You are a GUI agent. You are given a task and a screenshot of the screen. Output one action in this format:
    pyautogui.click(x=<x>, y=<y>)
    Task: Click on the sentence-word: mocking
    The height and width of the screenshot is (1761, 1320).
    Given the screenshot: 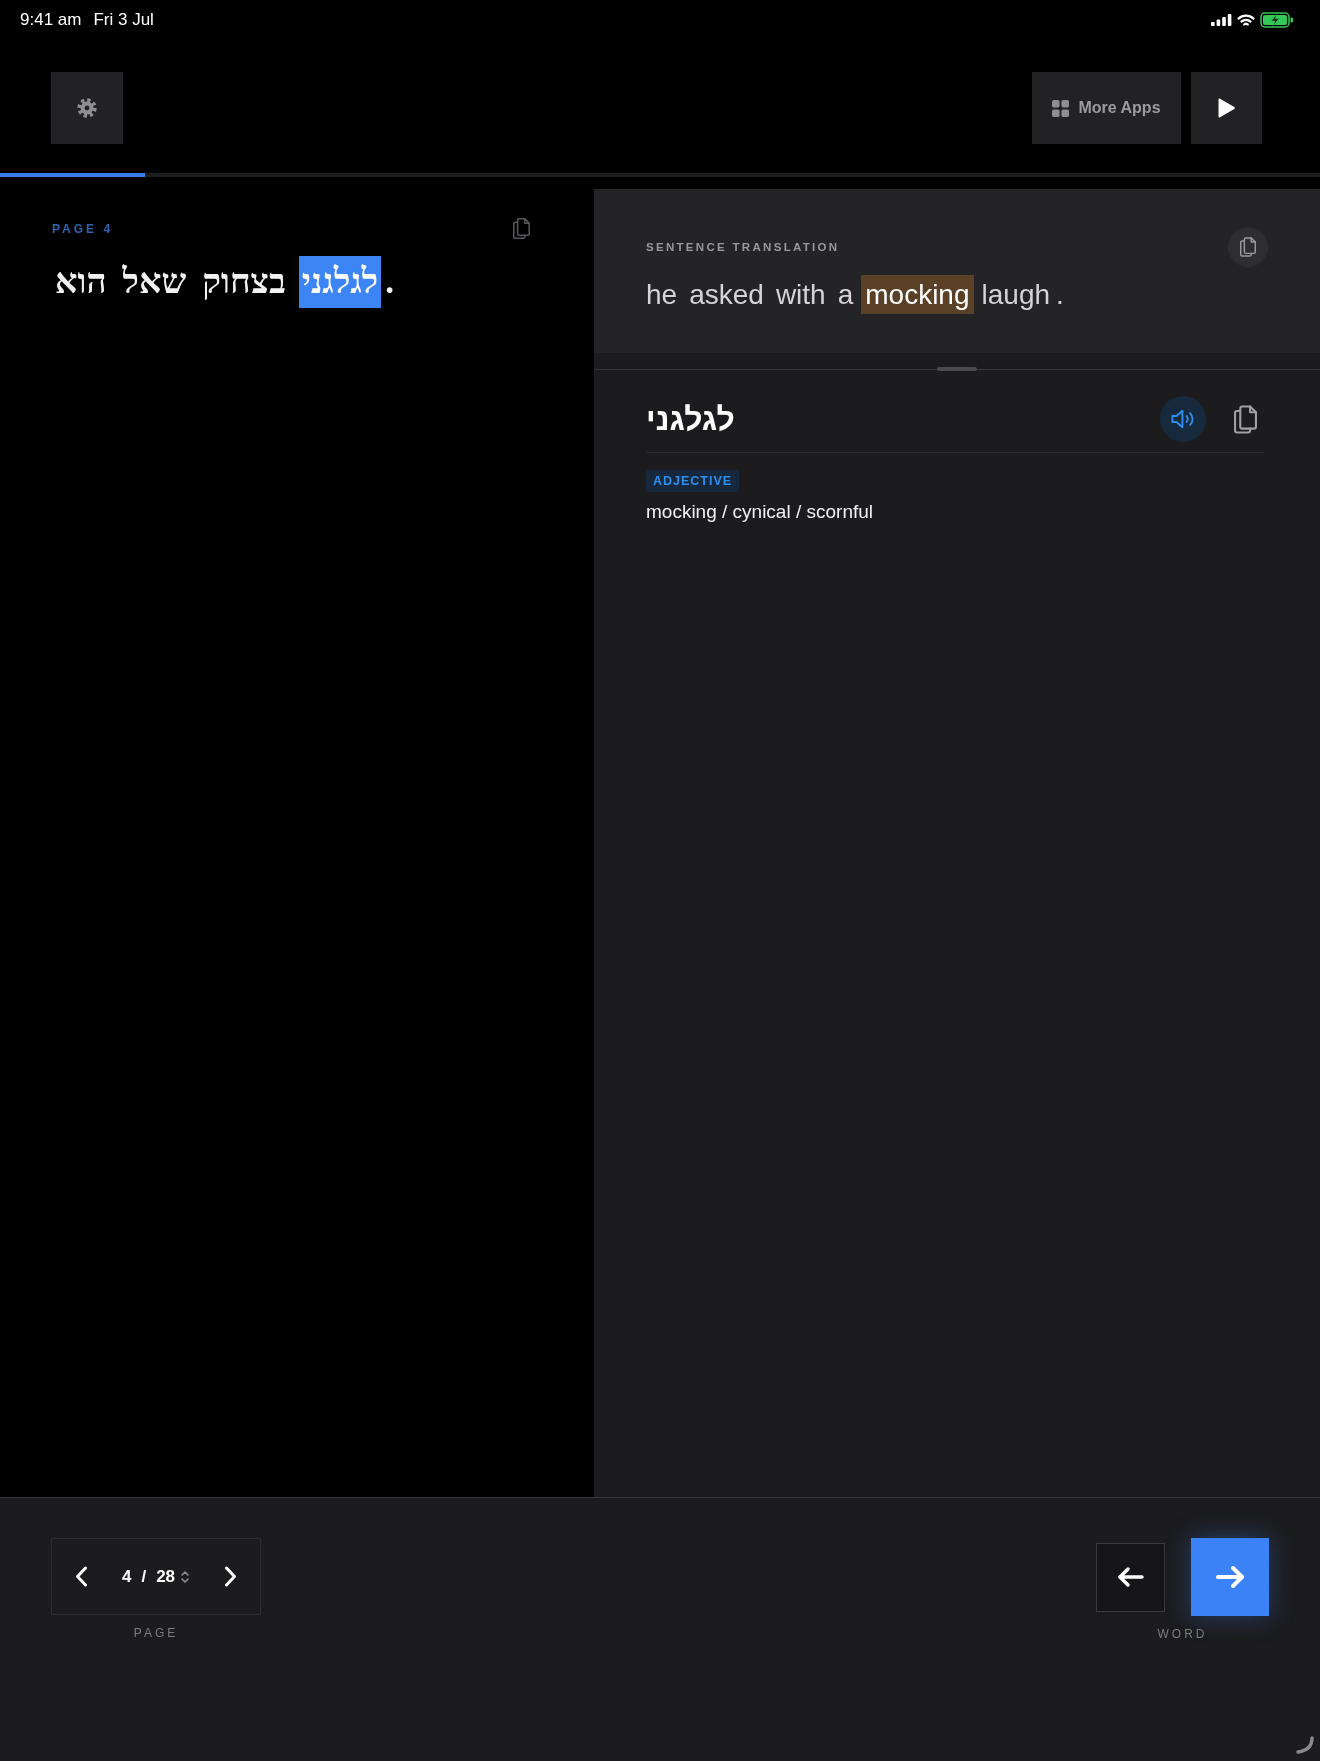 What is the action you would take?
    pyautogui.click(x=917, y=294)
    